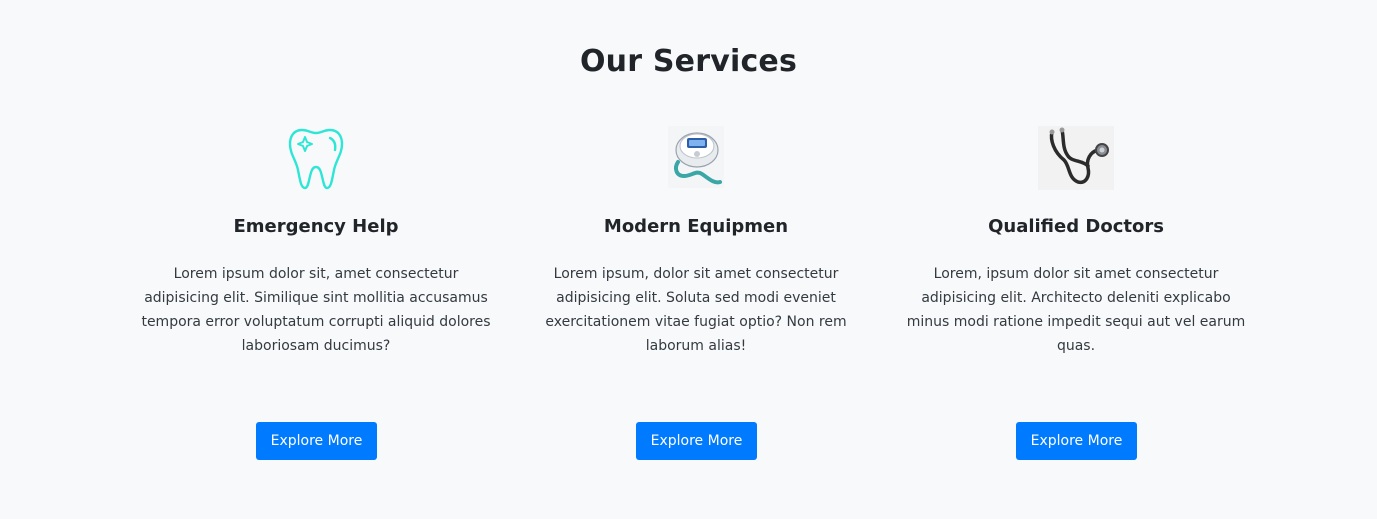 This screenshot has height=519, width=1377. Describe the element at coordinates (1076, 226) in the screenshot. I see `service-title: Qualified Doctors` at that location.